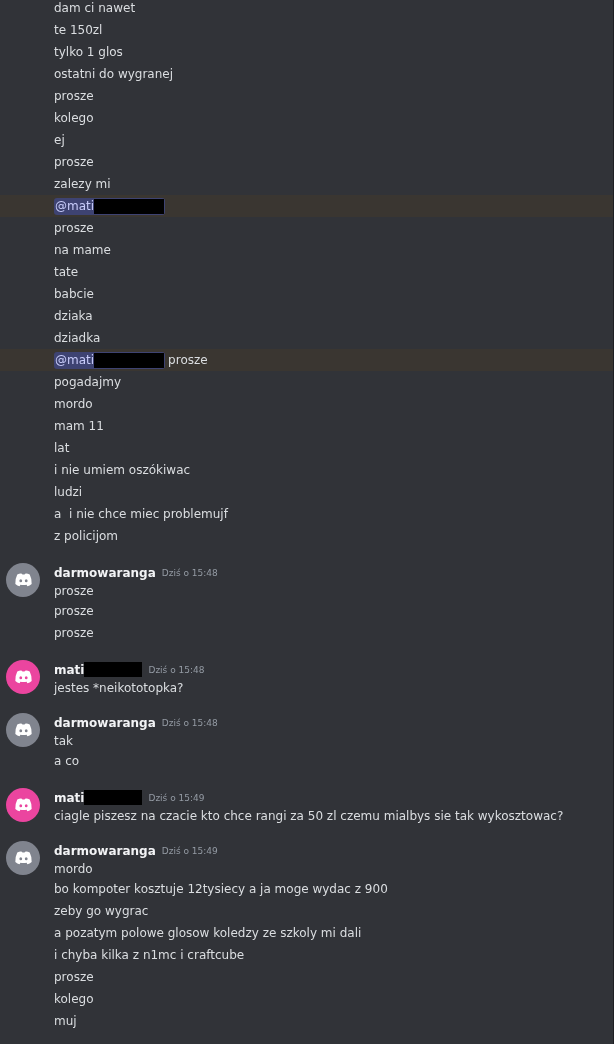 The width and height of the screenshot is (614, 1044). I want to click on message-text: dziaka, so click(73, 316).